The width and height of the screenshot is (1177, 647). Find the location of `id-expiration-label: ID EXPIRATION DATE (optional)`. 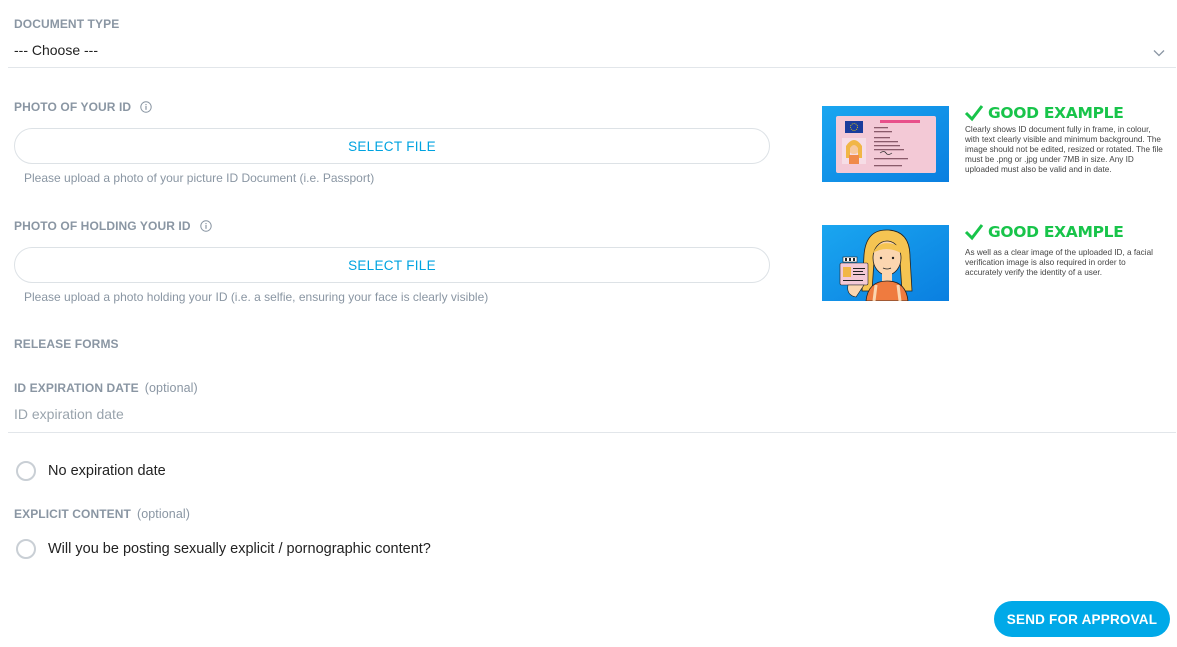

id-expiration-label: ID EXPIRATION DATE (optional) is located at coordinates (106, 388).